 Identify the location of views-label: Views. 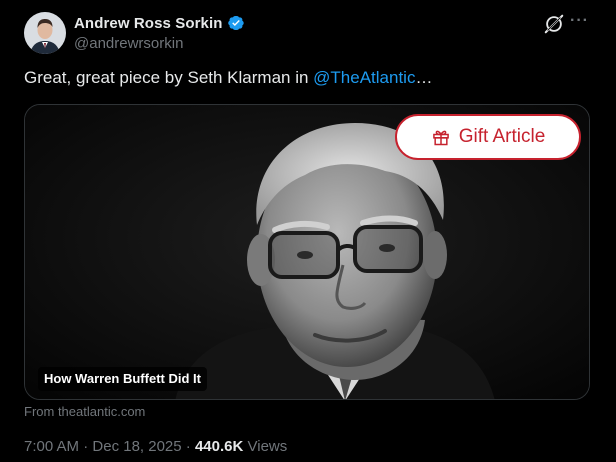
(265, 446).